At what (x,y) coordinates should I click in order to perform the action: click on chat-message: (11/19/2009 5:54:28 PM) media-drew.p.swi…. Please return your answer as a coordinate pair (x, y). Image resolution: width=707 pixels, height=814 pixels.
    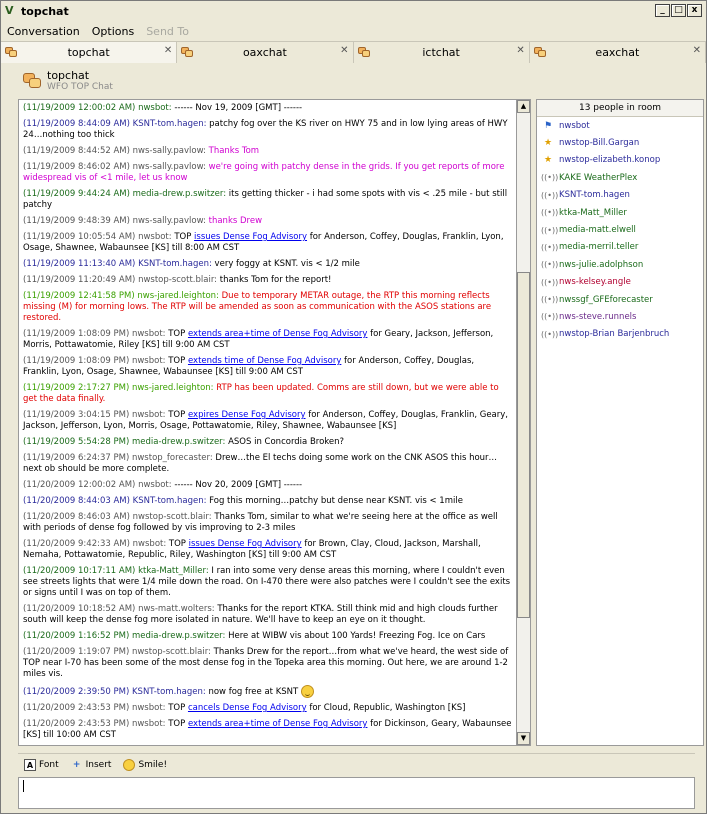
    Looking at the image, I should click on (267, 442).